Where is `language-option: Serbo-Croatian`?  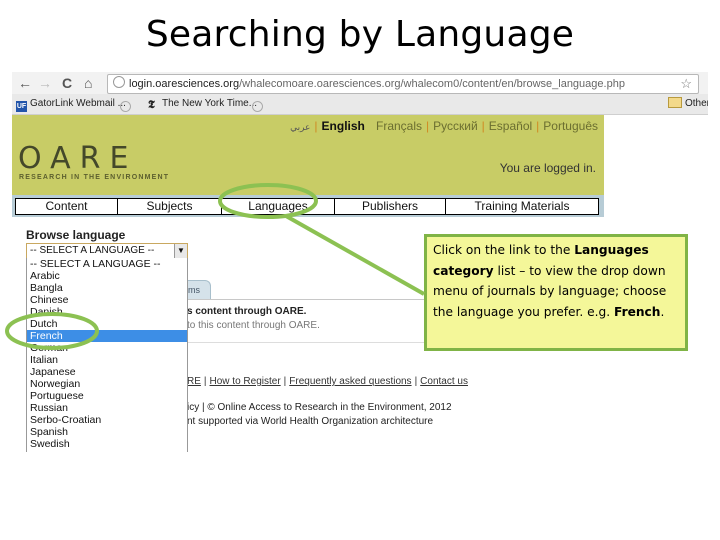 language-option: Serbo-Croatian is located at coordinates (107, 420).